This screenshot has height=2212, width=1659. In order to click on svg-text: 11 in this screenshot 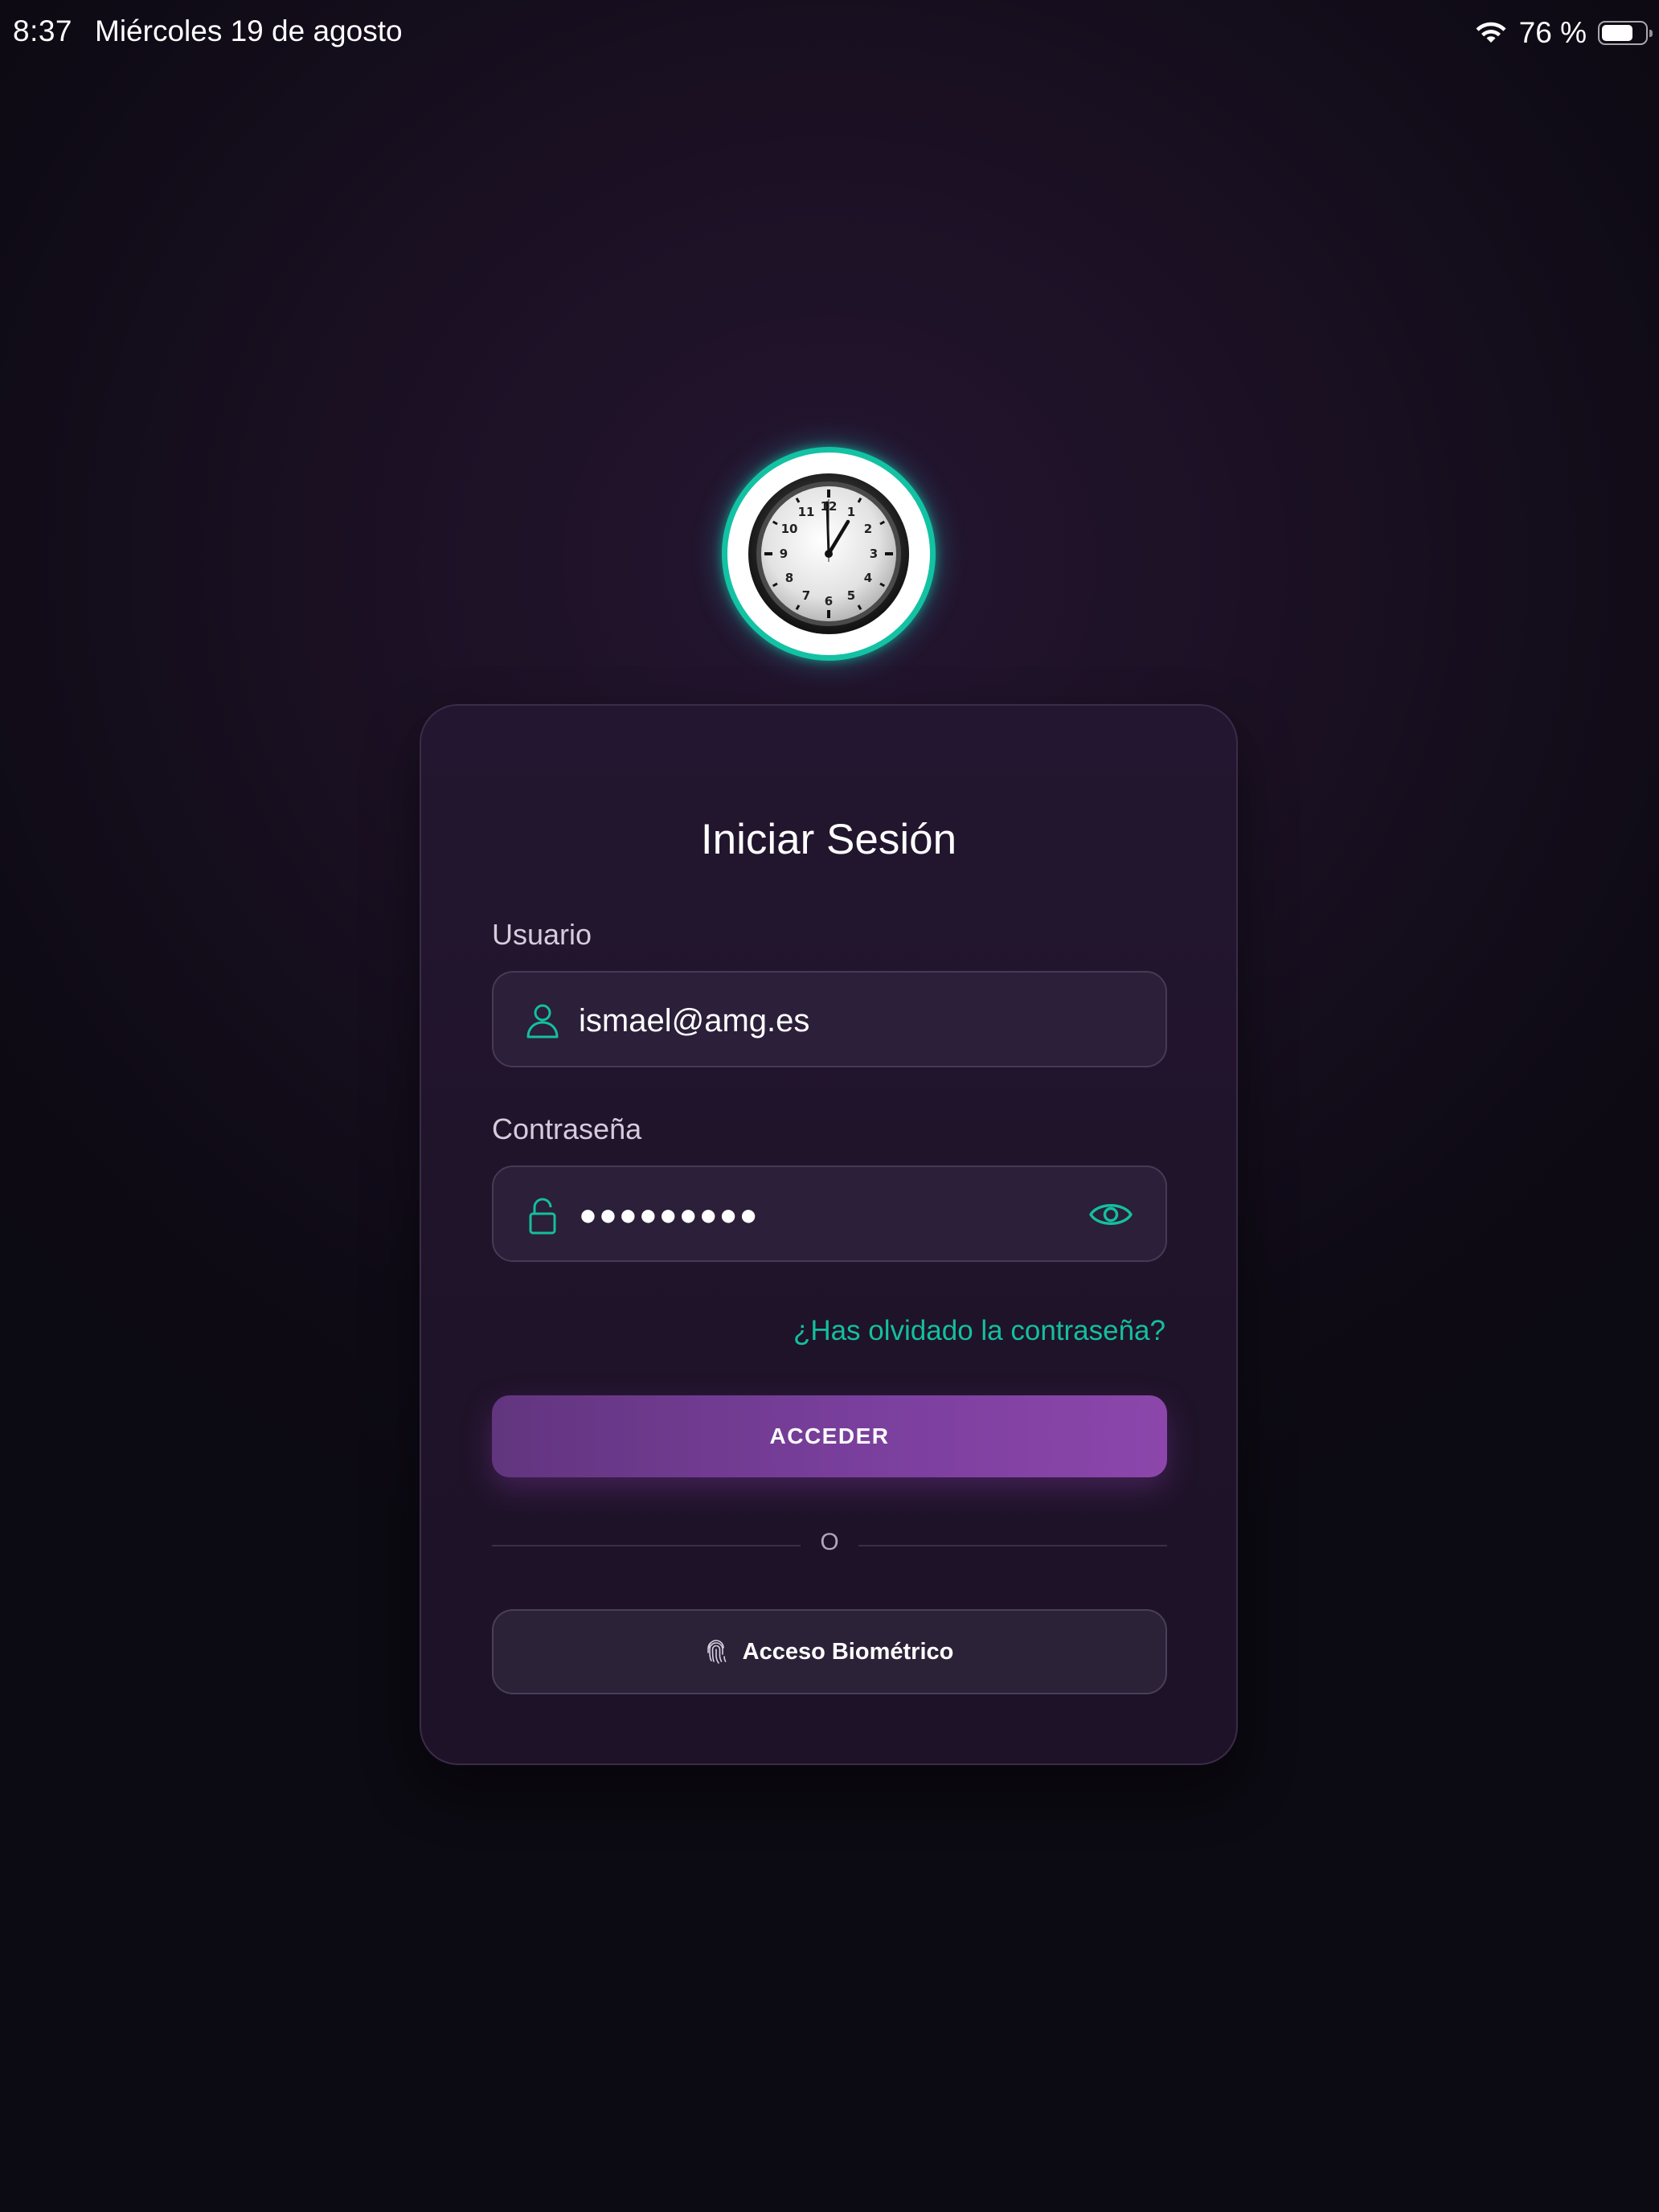, I will do `click(806, 512)`.